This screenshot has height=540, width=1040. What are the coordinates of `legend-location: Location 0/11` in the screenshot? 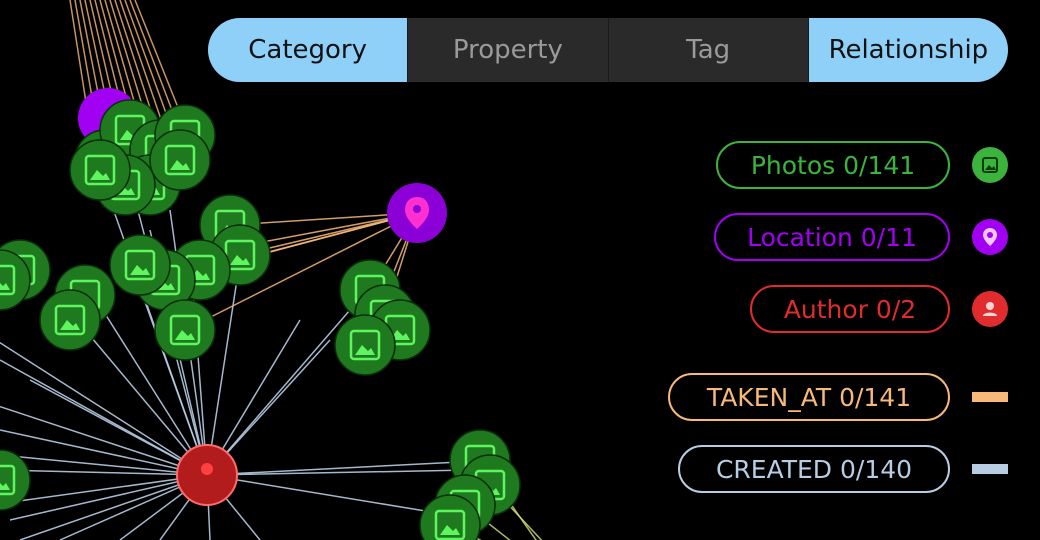 It's located at (861, 237).